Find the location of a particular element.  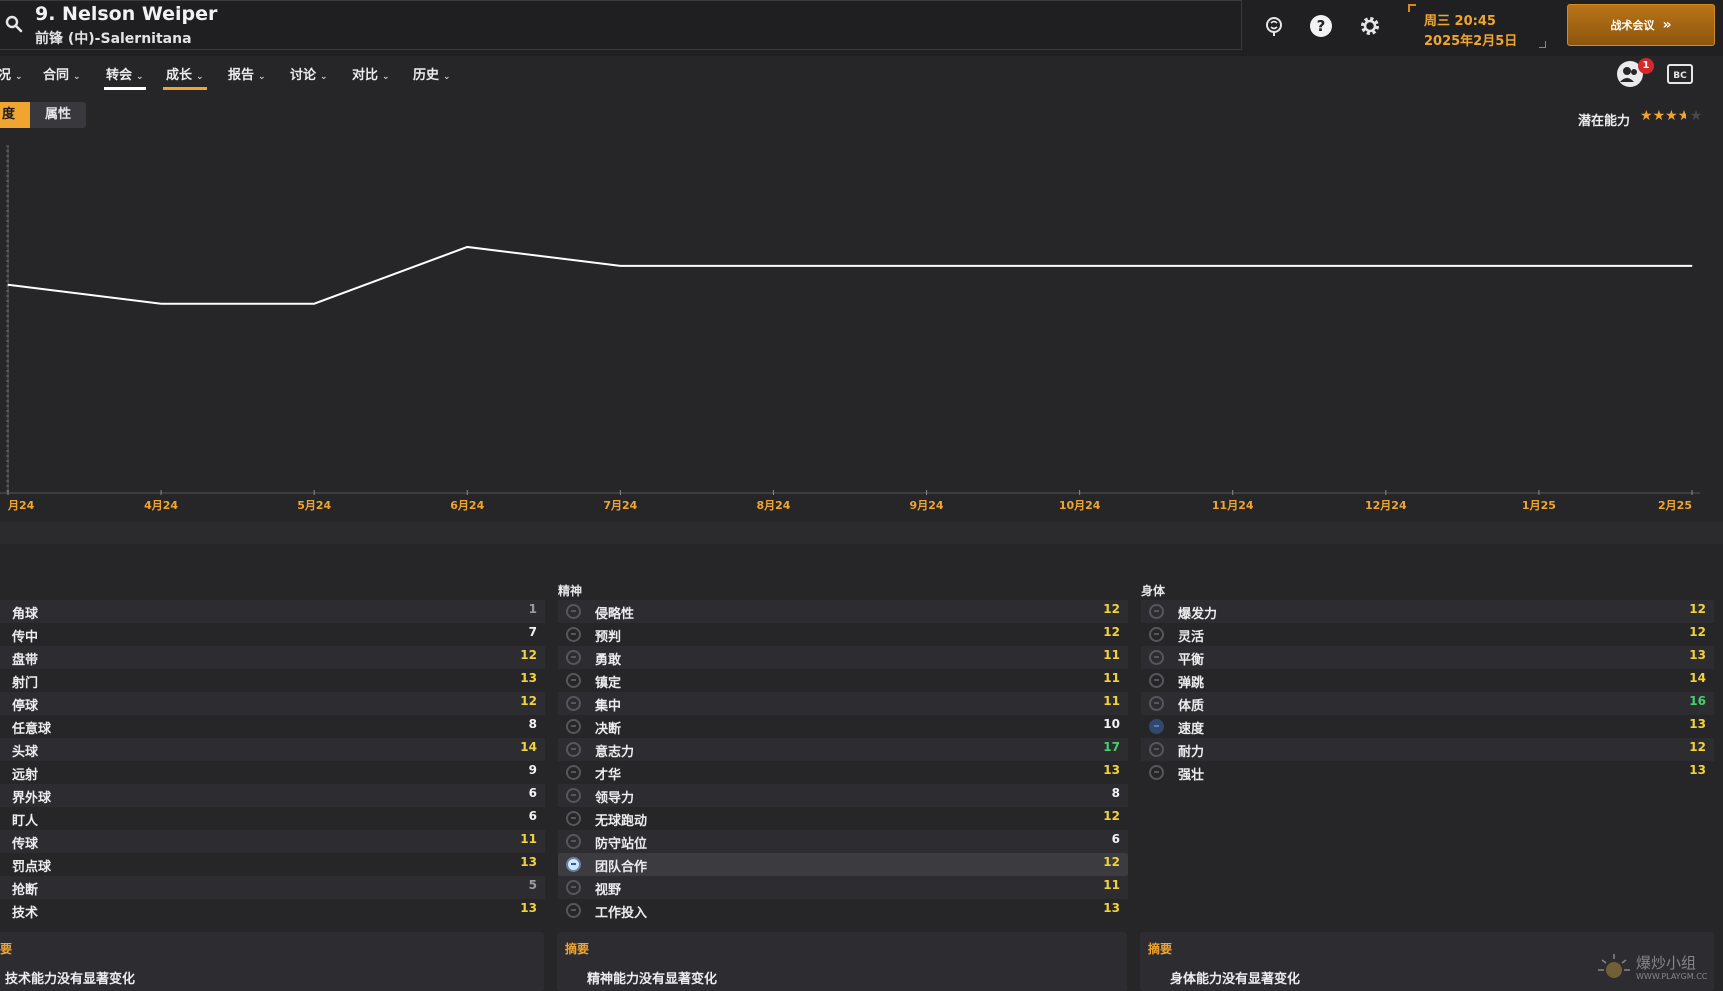

gear-icon is located at coordinates (1370, 26).